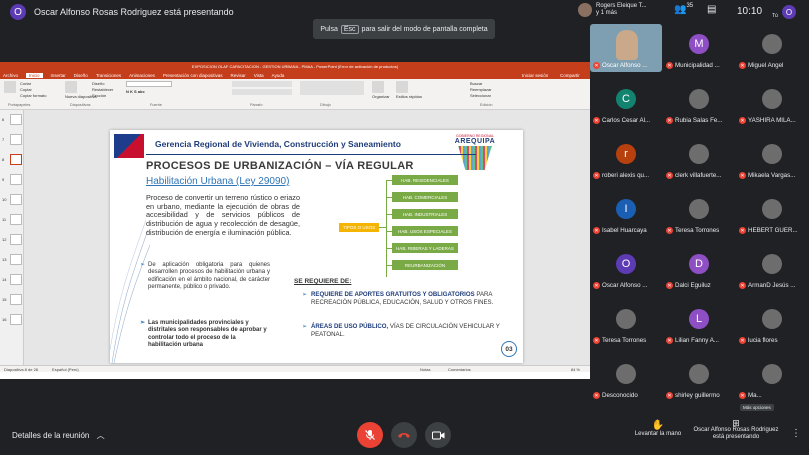 Image resolution: width=809 pixels, height=455 pixels. What do you see at coordinates (149, 92) in the screenshot?
I see `font-format-icons: N K S abc` at bounding box center [149, 92].